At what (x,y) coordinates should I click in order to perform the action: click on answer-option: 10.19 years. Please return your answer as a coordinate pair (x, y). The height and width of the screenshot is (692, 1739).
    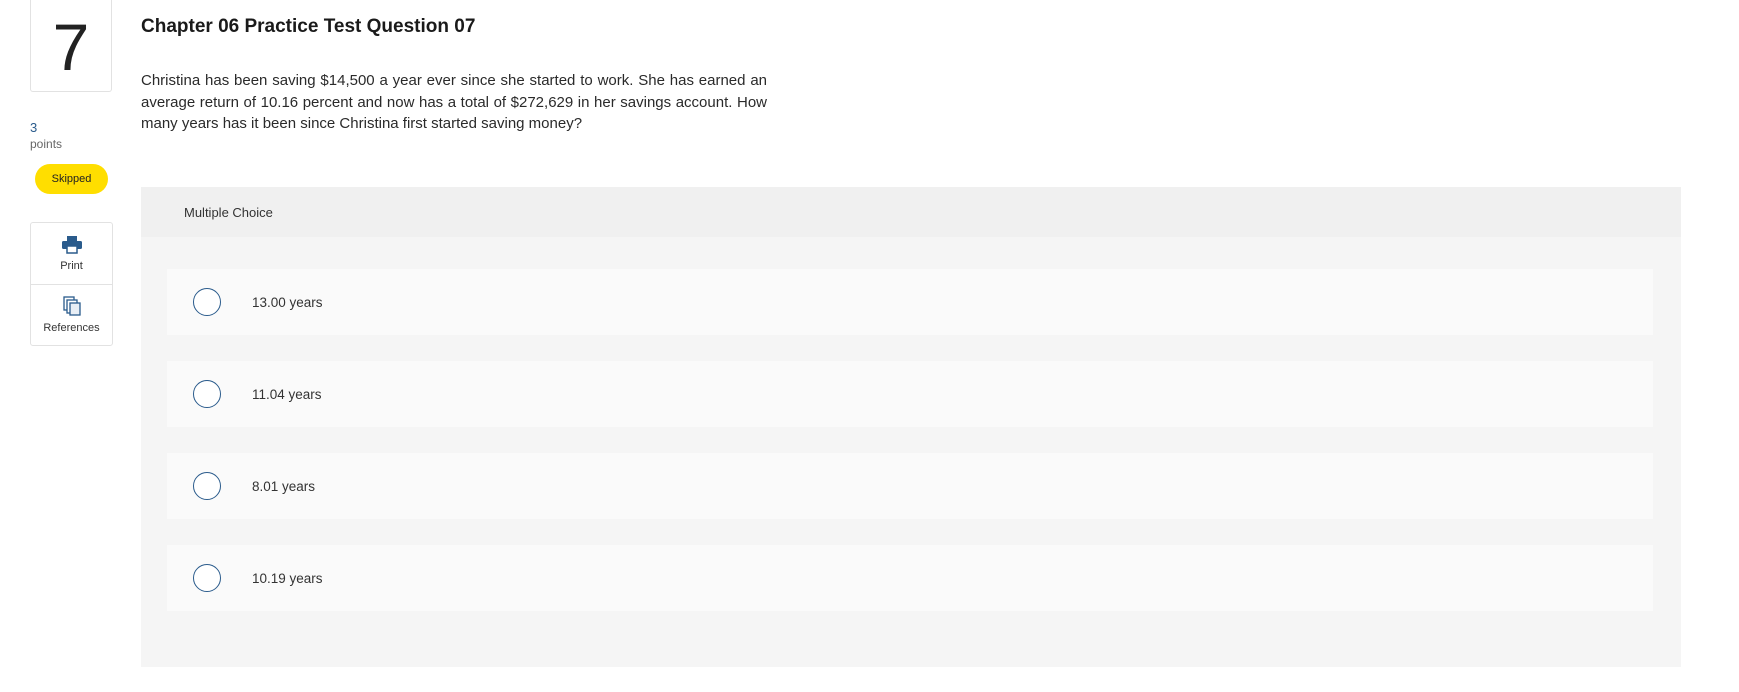
    Looking at the image, I should click on (910, 578).